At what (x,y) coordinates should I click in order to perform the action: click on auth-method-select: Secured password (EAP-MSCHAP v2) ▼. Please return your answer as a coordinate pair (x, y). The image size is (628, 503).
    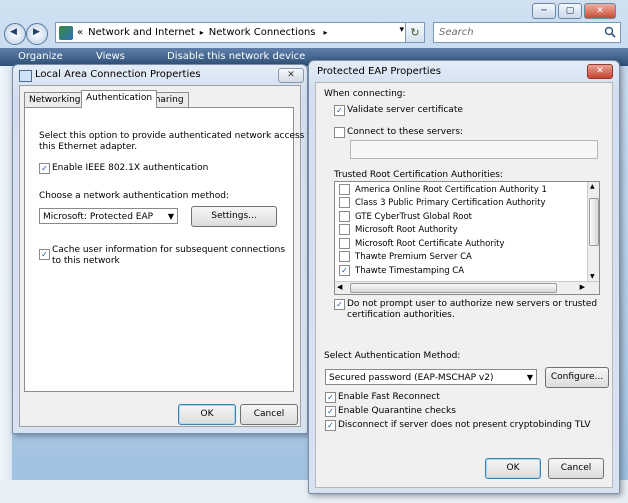
    Looking at the image, I should click on (431, 377).